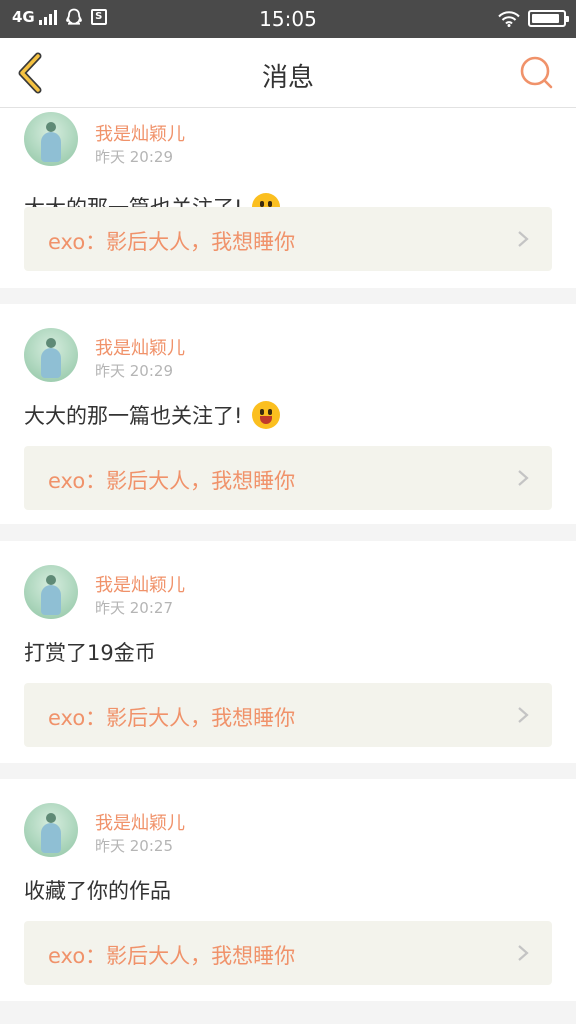 This screenshot has height=1024, width=576. I want to click on status-bar: 4G S 15:05, so click(288, 19).